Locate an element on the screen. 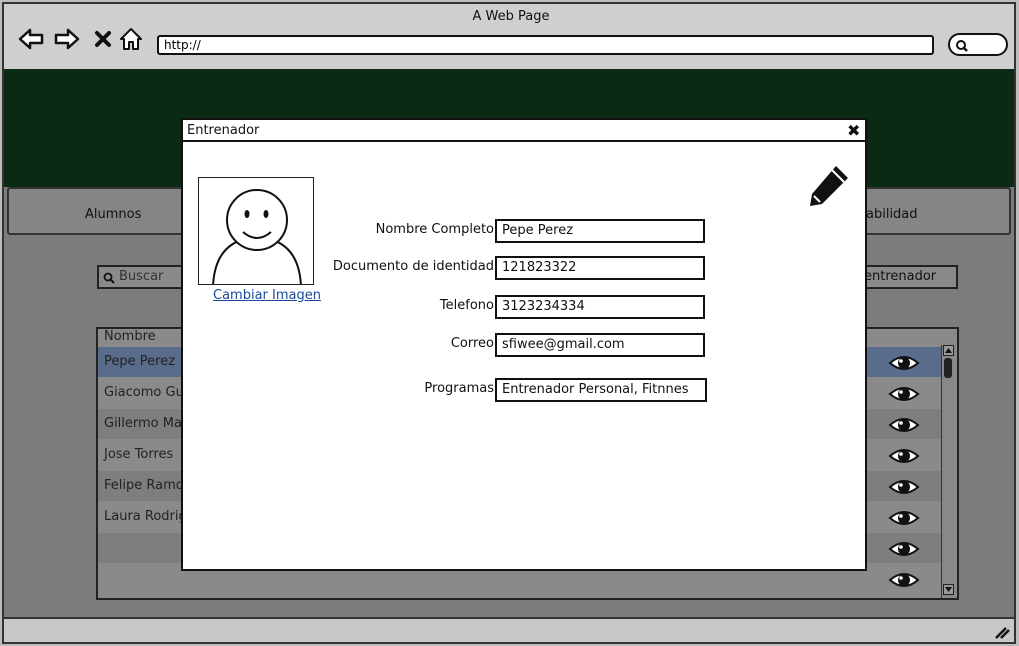 The image size is (1019, 646). field-label: Programas is located at coordinates (459, 388).